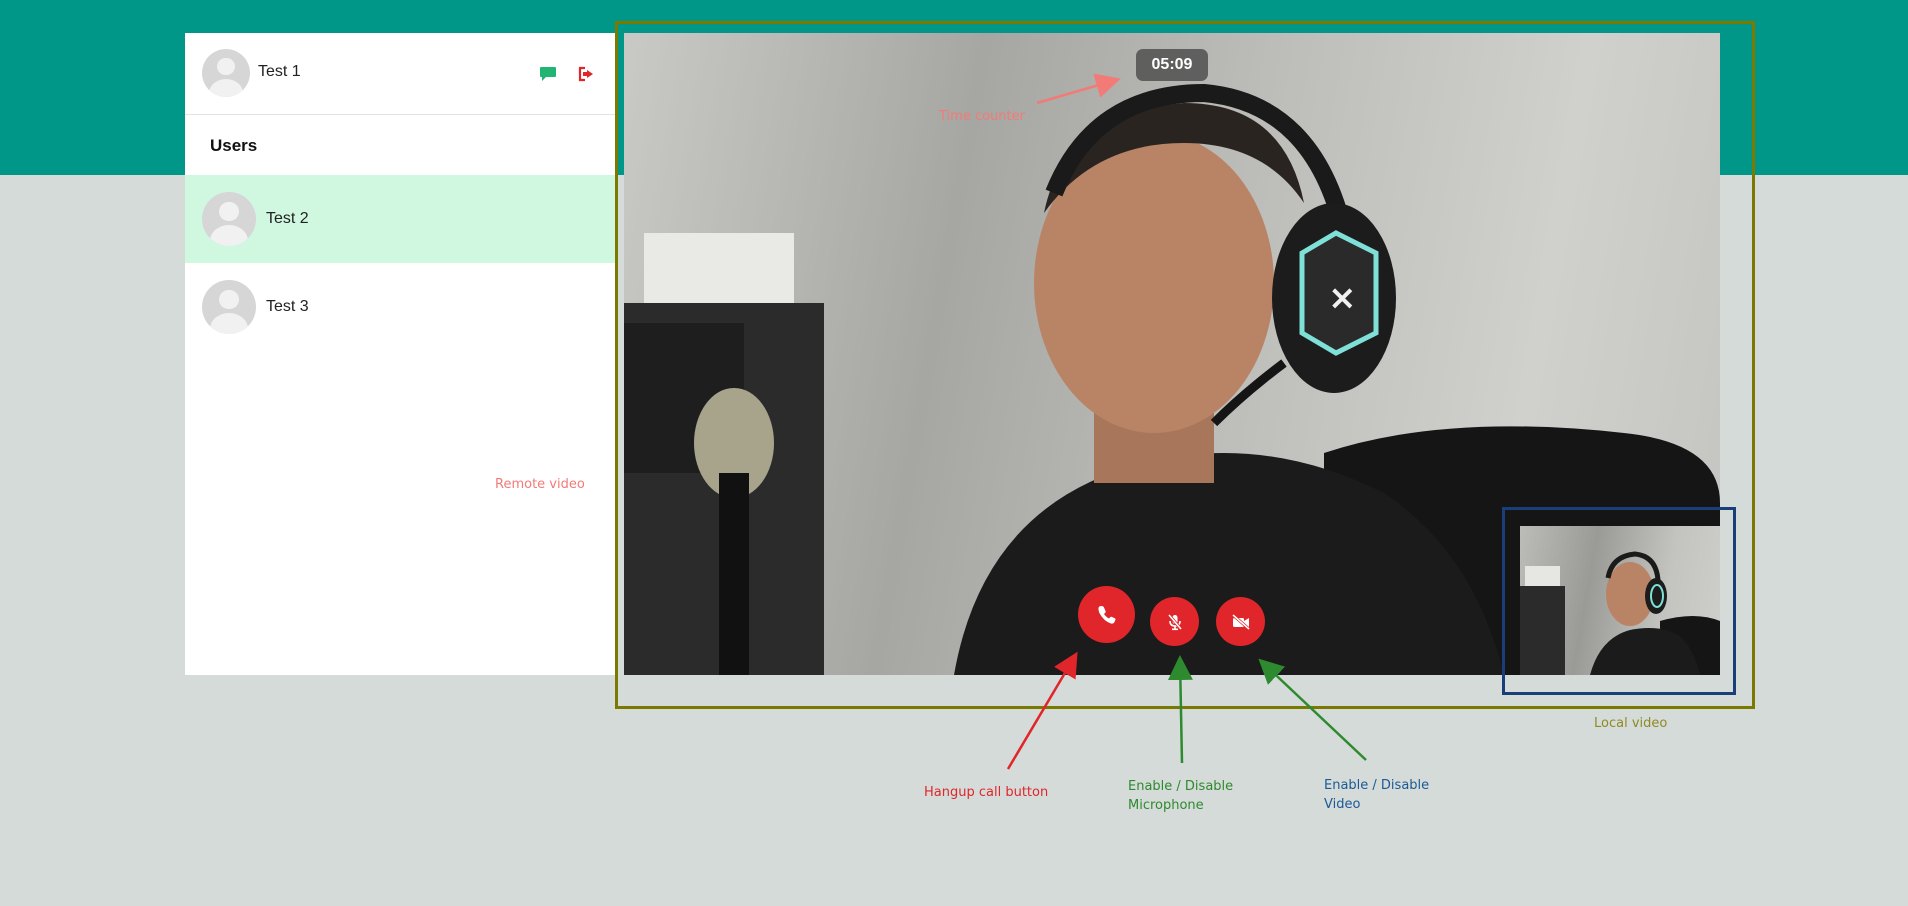 Image resolution: width=1908 pixels, height=906 pixels. What do you see at coordinates (287, 218) in the screenshot?
I see `user-name: Test 2` at bounding box center [287, 218].